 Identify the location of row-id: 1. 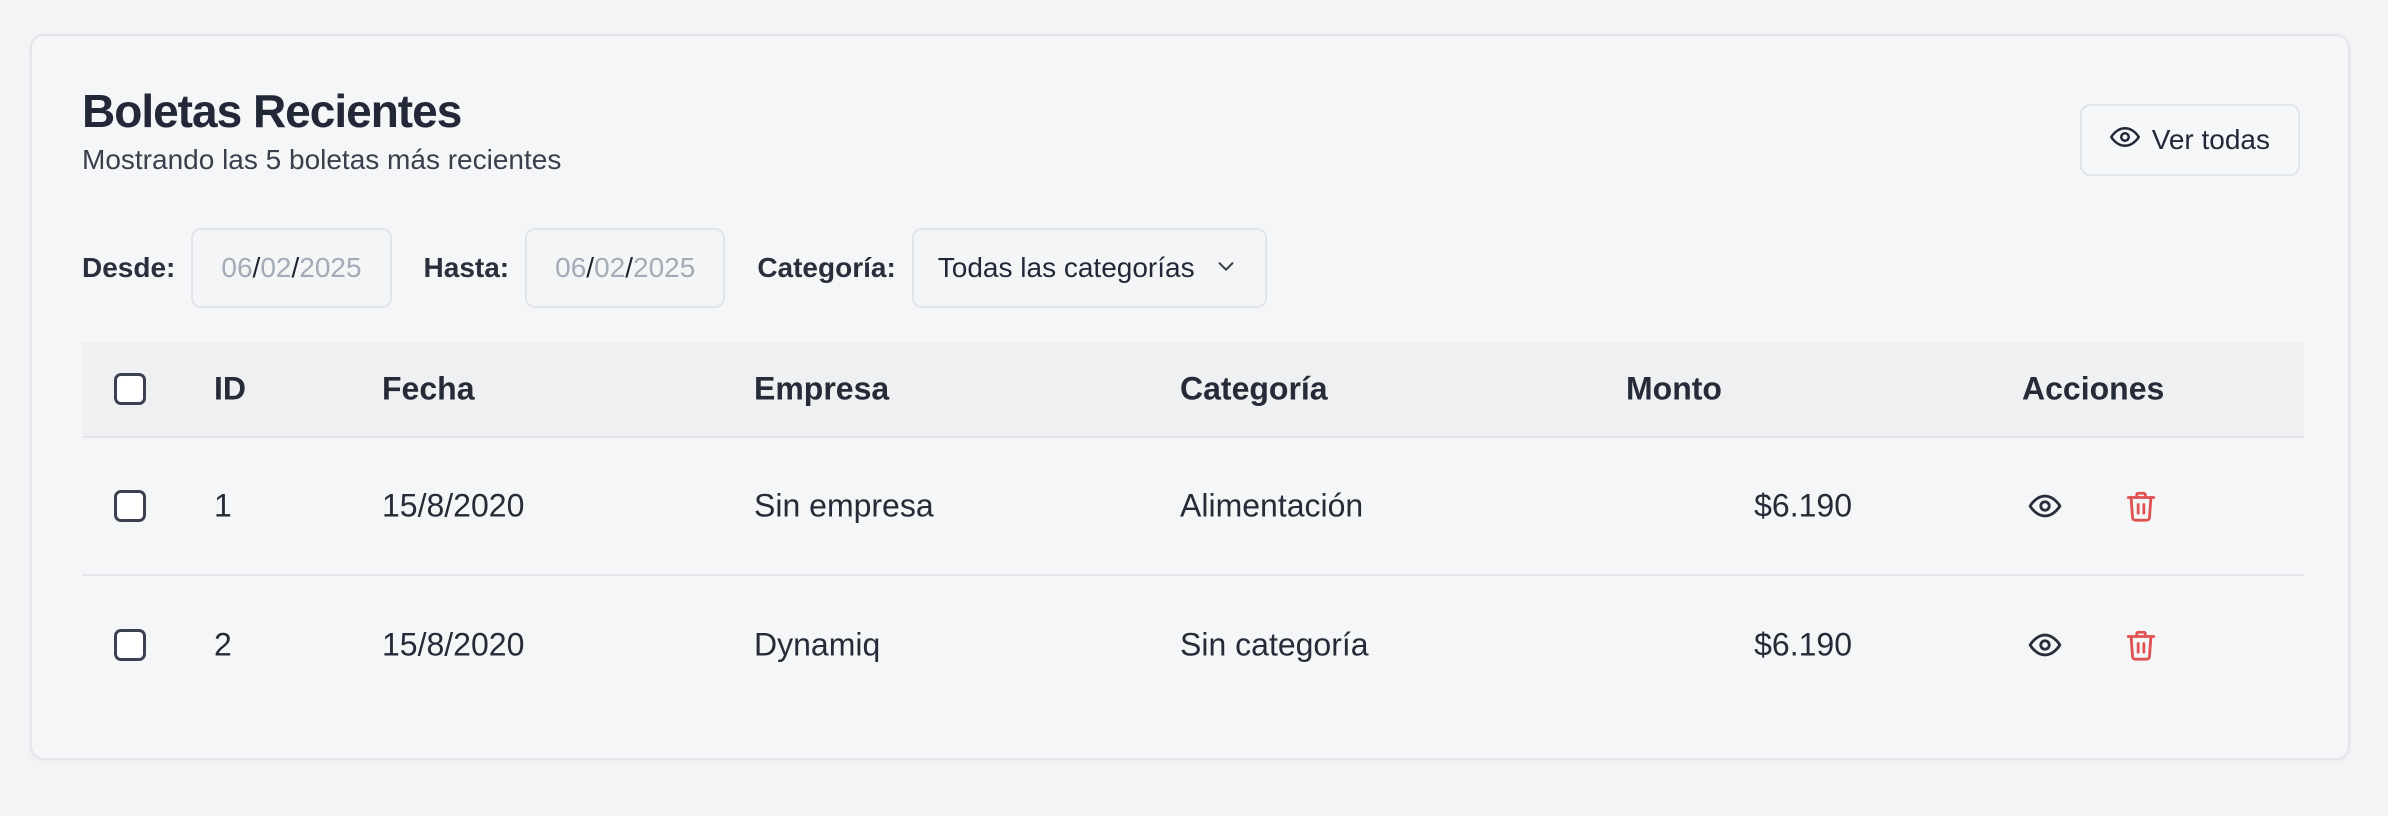
(223, 505).